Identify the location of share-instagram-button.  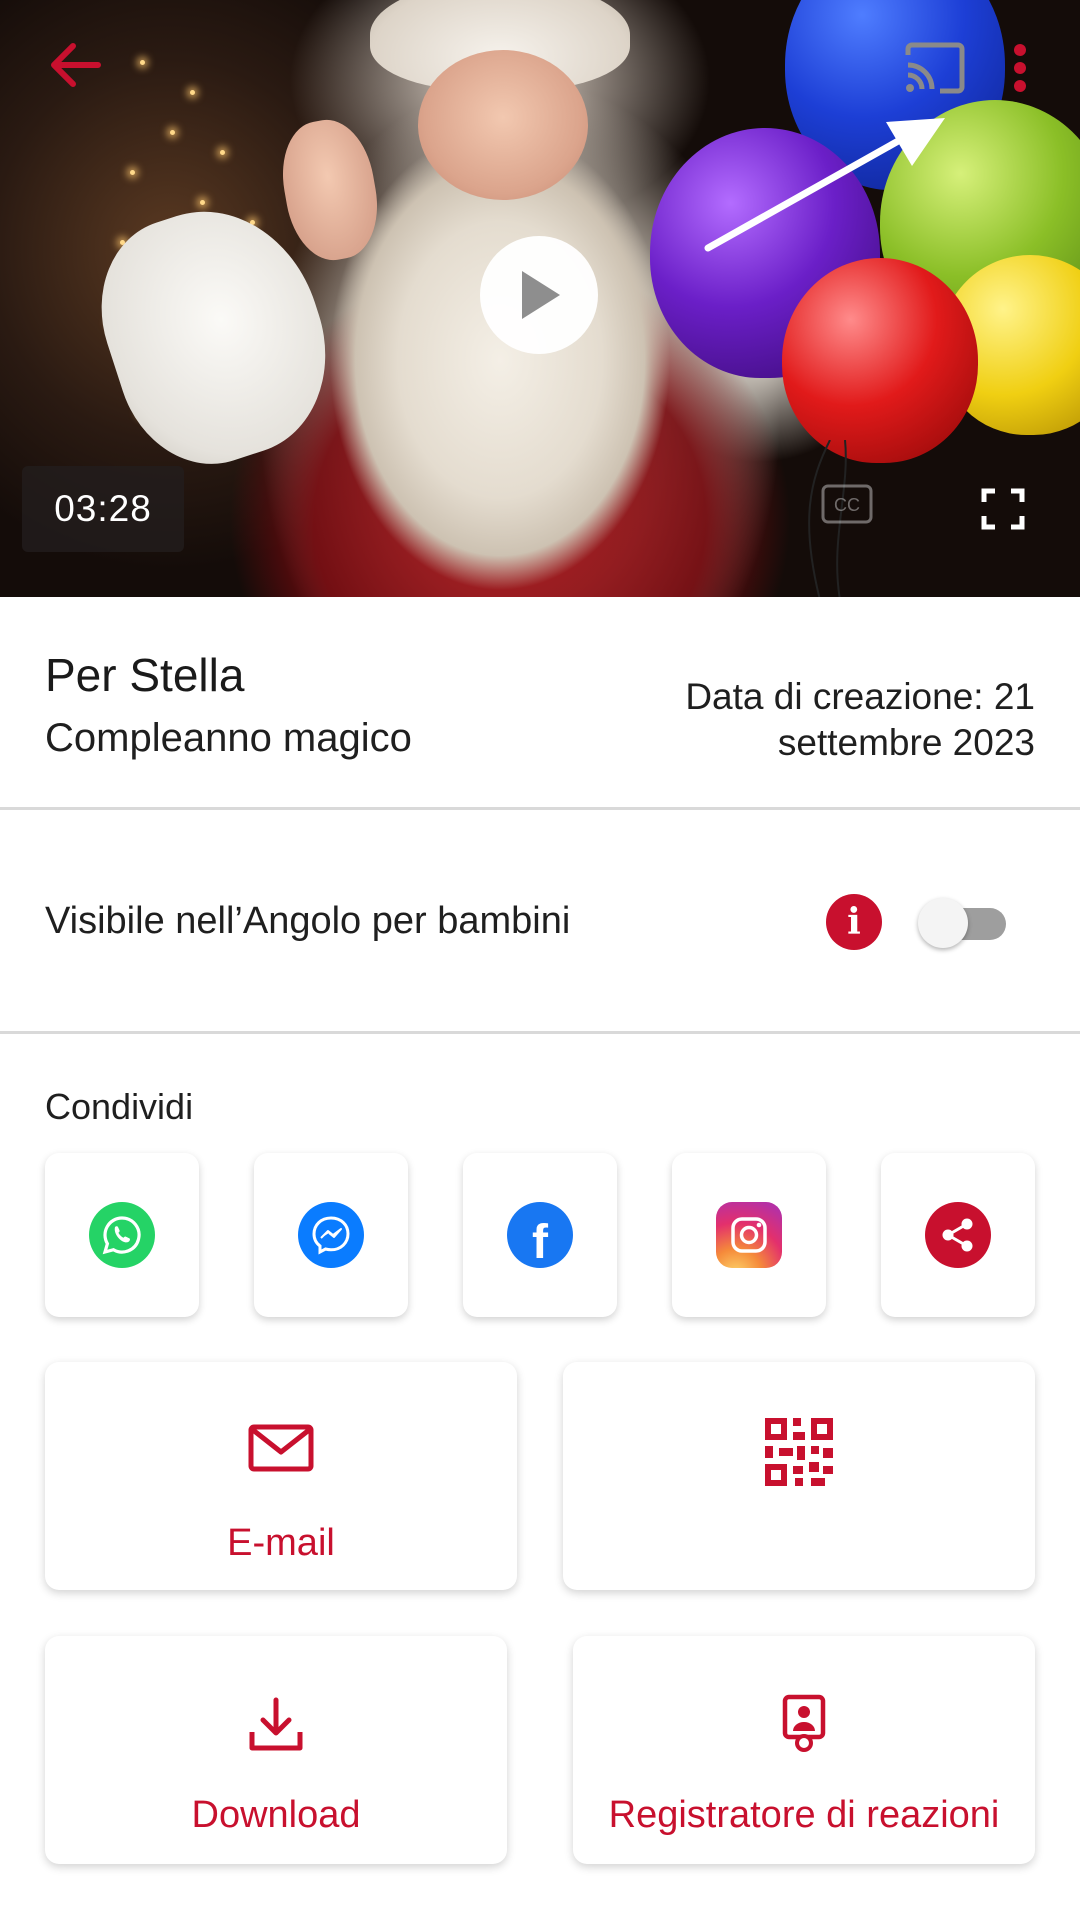
(749, 1235).